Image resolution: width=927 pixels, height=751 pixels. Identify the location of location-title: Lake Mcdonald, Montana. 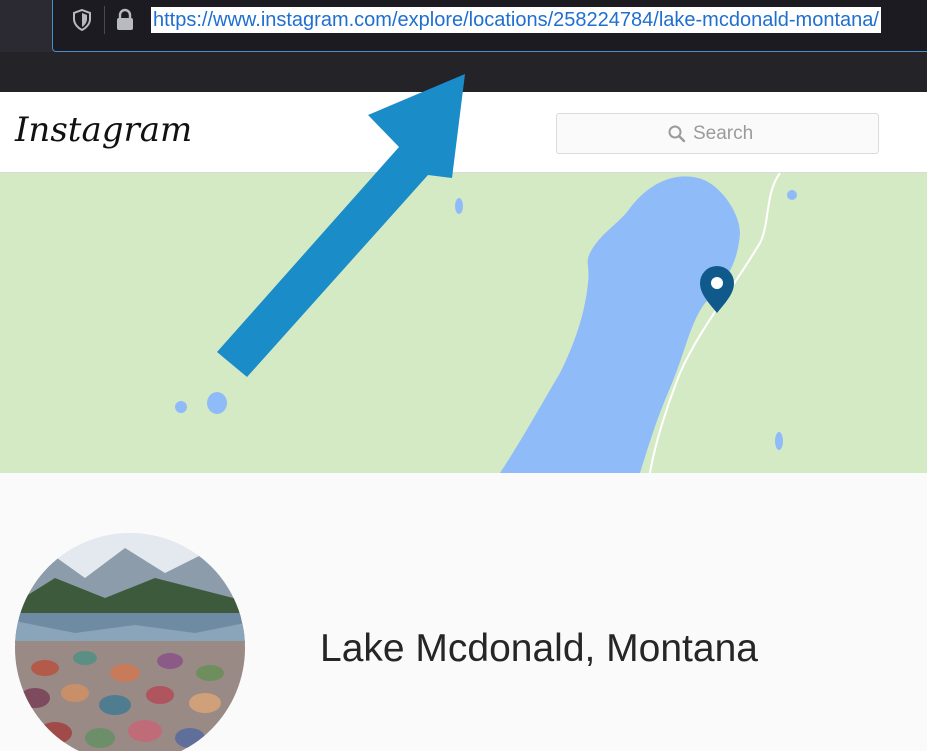
(539, 648).